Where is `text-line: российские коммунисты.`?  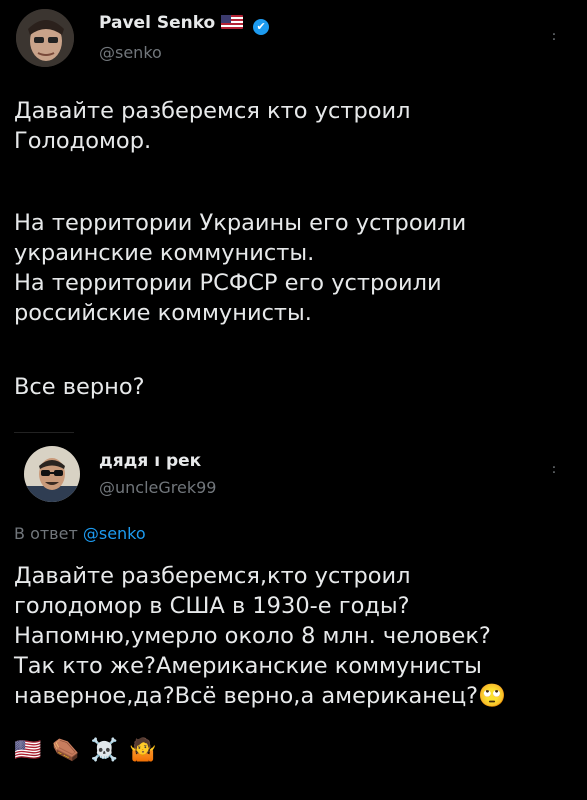
text-line: российские коммунисты. is located at coordinates (163, 313).